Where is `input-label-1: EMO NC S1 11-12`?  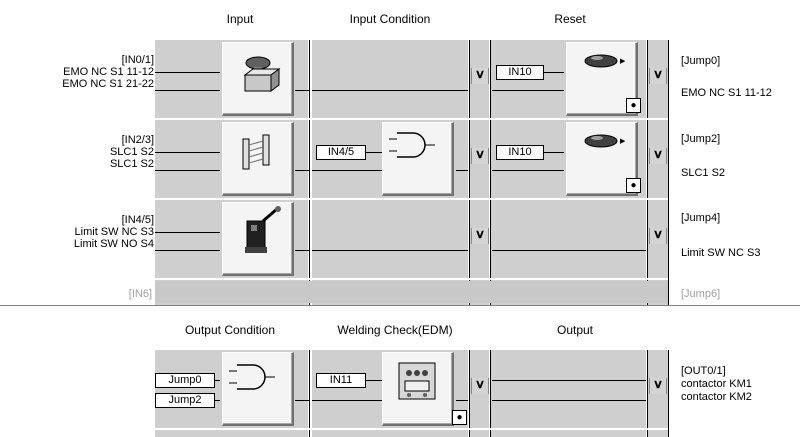 input-label-1: EMO NC S1 11-12 is located at coordinates (108, 72).